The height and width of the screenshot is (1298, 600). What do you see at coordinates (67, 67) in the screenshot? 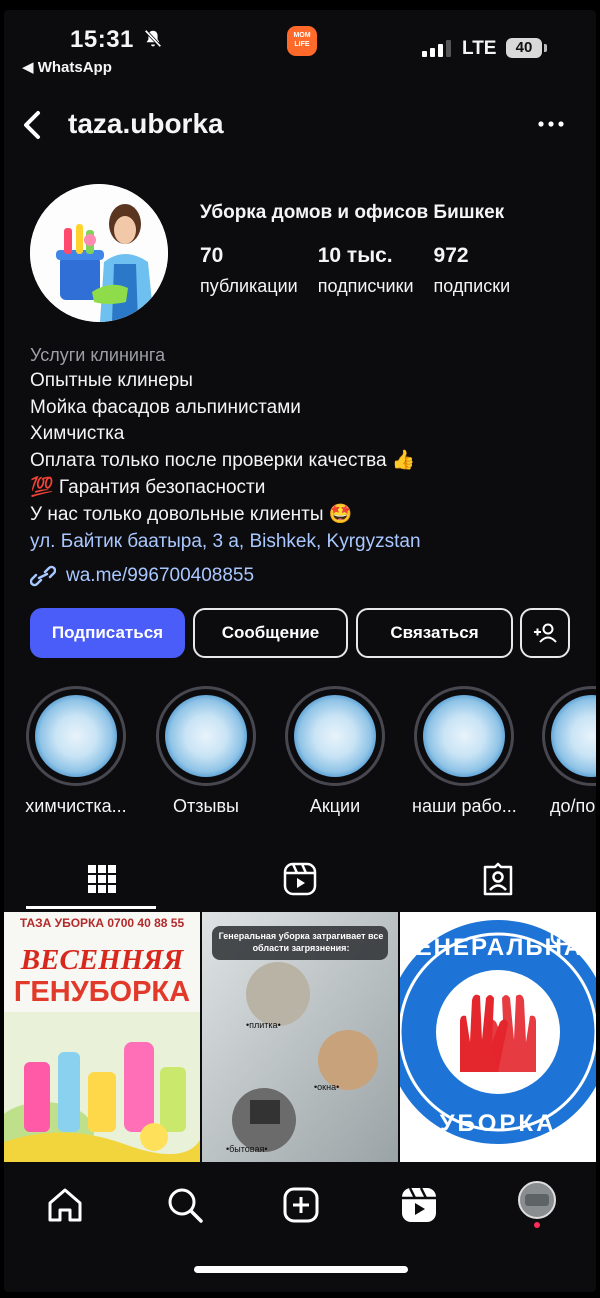
I see `back-to-app-link: ◀ WhatsApp` at bounding box center [67, 67].